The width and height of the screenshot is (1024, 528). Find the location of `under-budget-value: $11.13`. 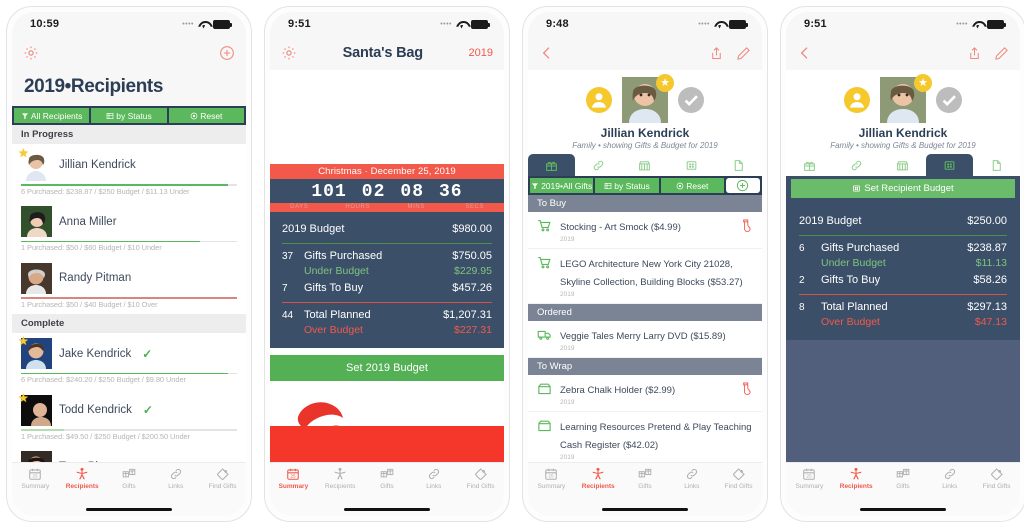

under-budget-value: $11.13 is located at coordinates (991, 263).